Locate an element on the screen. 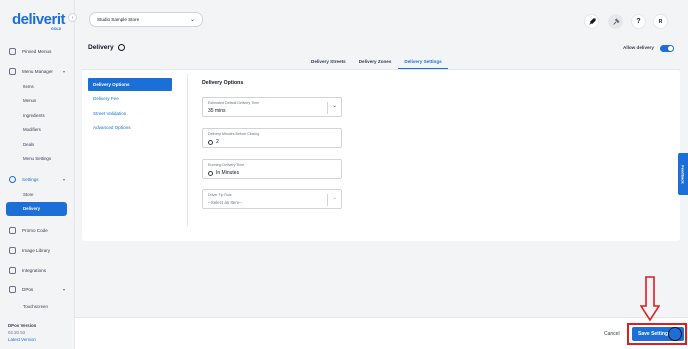  tab-delivery-settings: Delivery Settings is located at coordinates (423, 63).